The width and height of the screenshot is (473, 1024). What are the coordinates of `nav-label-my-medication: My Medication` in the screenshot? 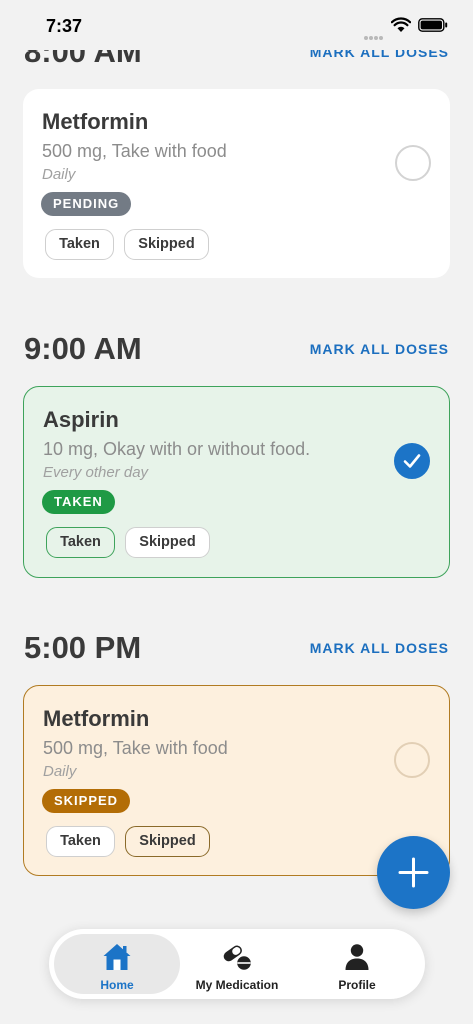 It's located at (237, 985).